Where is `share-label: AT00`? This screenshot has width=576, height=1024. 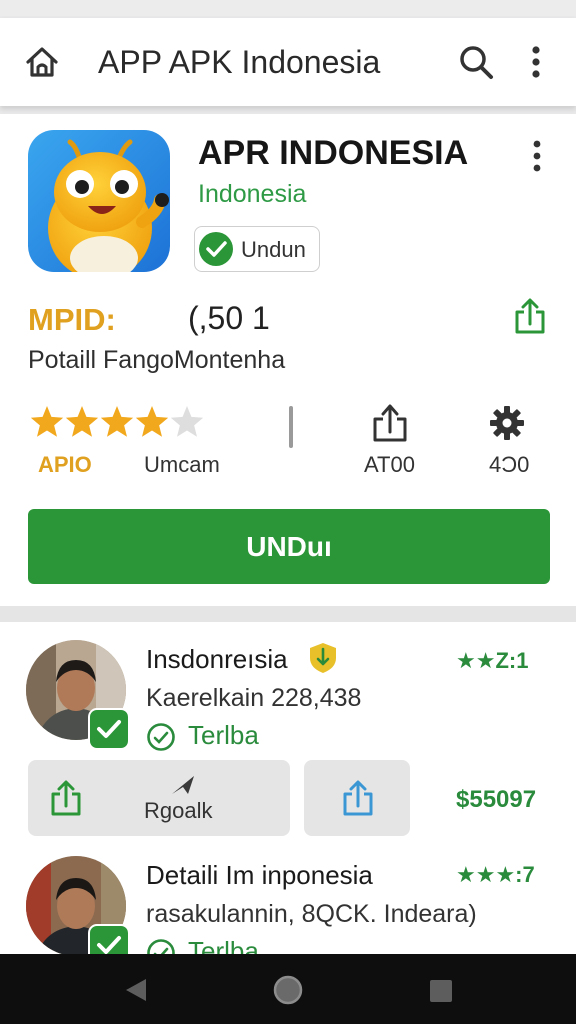
share-label: AT00 is located at coordinates (389, 464).